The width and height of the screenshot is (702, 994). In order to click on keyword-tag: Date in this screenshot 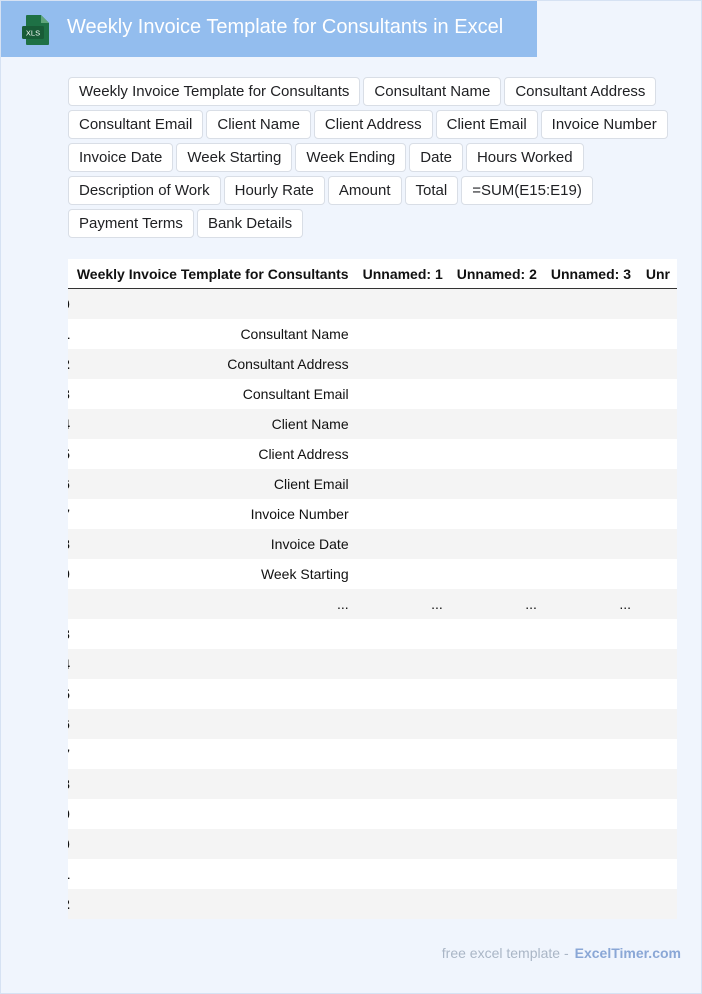, I will do `click(436, 157)`.